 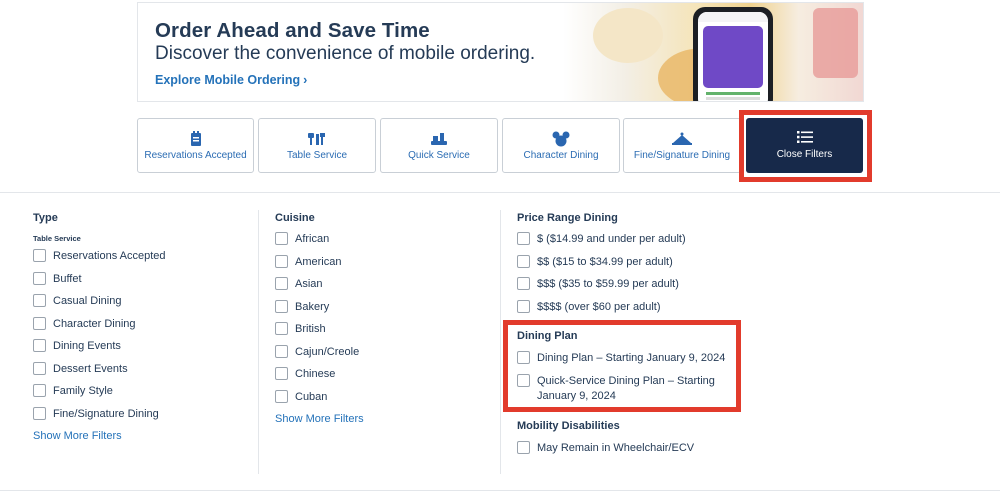 I want to click on drink-cup-image, so click(x=835, y=43).